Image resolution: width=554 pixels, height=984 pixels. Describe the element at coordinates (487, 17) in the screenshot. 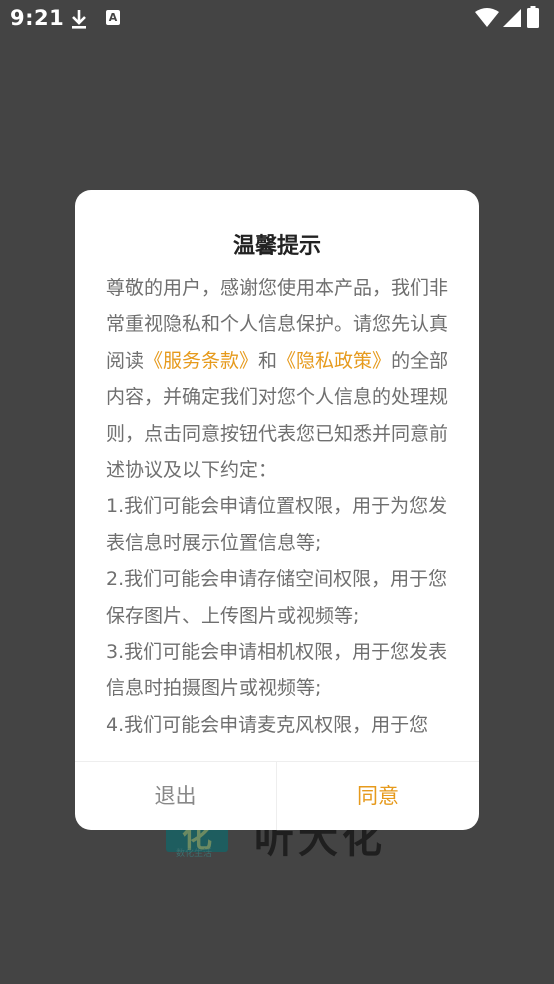

I see `wifi-icon` at that location.